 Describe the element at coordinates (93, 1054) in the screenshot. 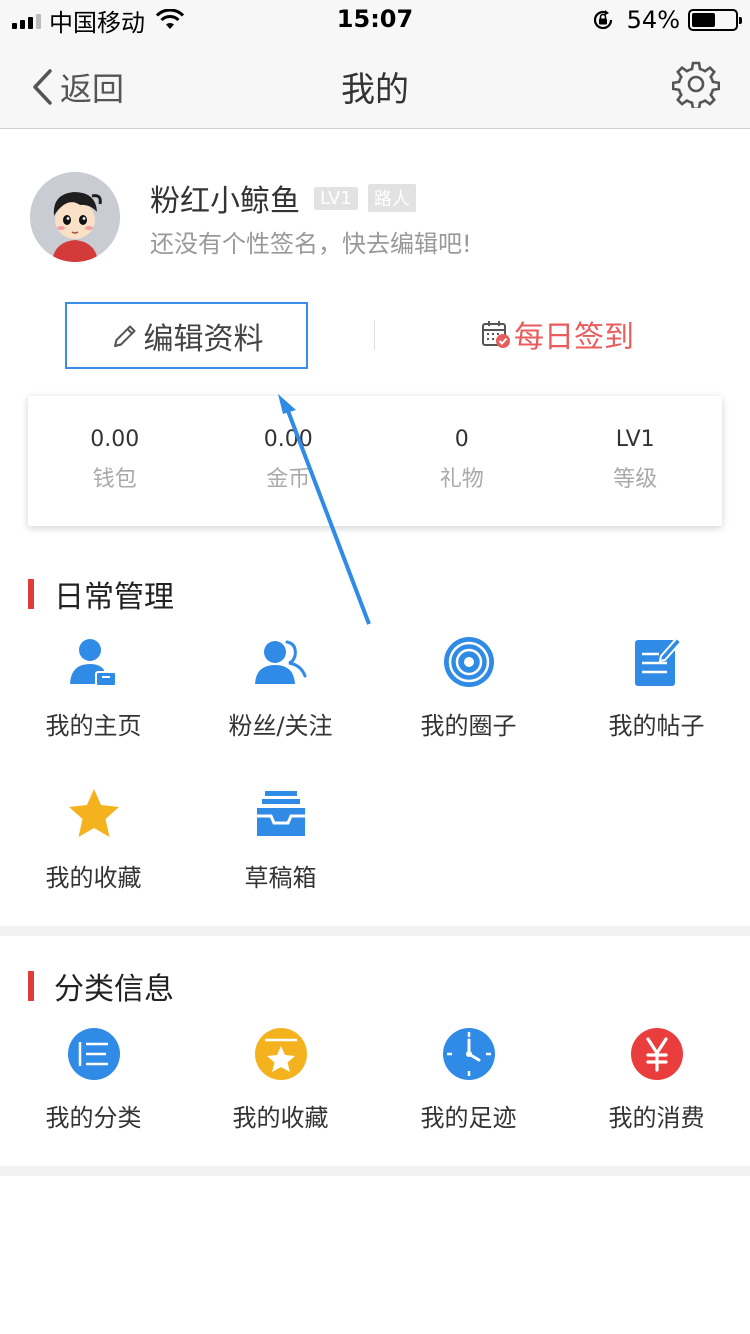

I see `list-icon` at that location.